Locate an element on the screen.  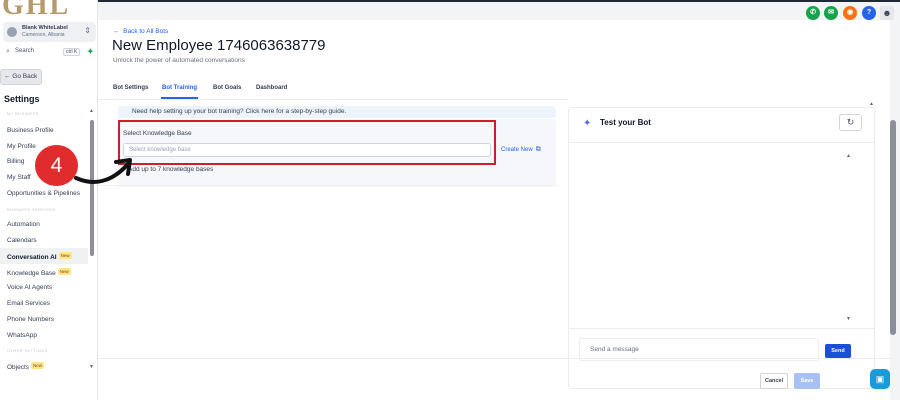
sparkle-icon: ✦ is located at coordinates (587, 123).